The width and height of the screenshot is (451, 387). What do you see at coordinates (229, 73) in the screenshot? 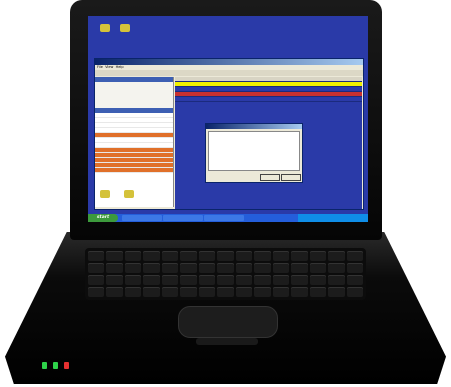
I see `toolbar` at bounding box center [229, 73].